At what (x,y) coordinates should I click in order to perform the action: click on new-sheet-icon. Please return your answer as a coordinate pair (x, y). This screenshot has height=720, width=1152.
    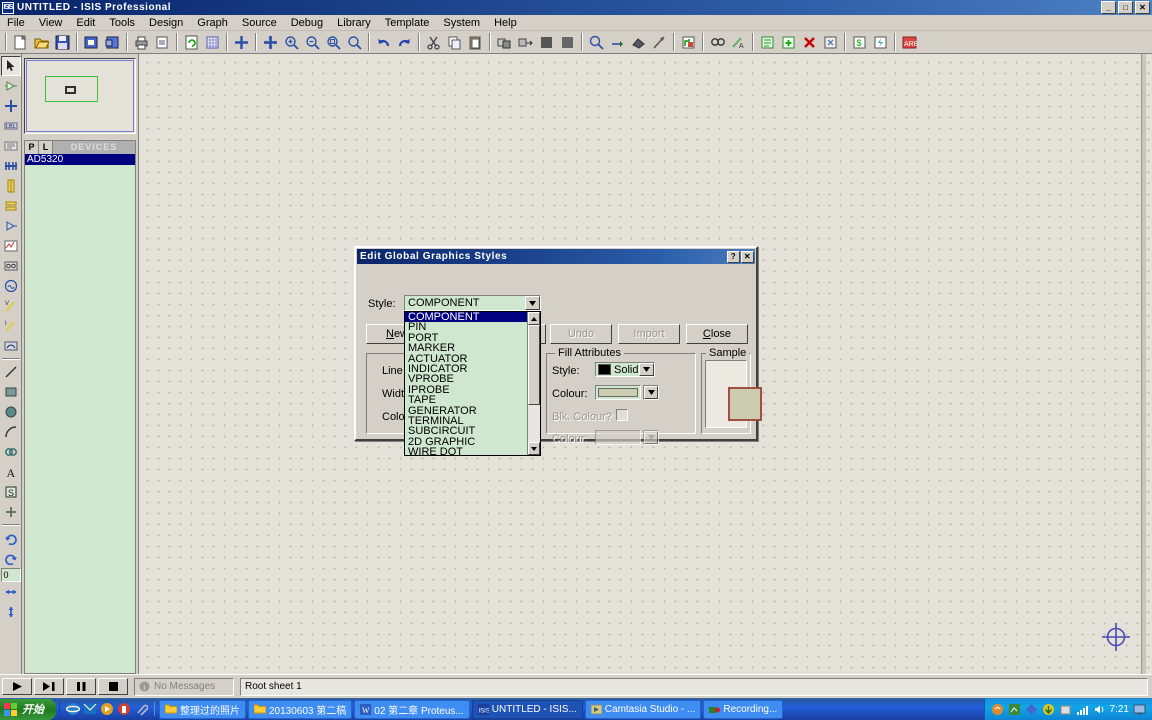
    Looking at the image, I should click on (788, 42).